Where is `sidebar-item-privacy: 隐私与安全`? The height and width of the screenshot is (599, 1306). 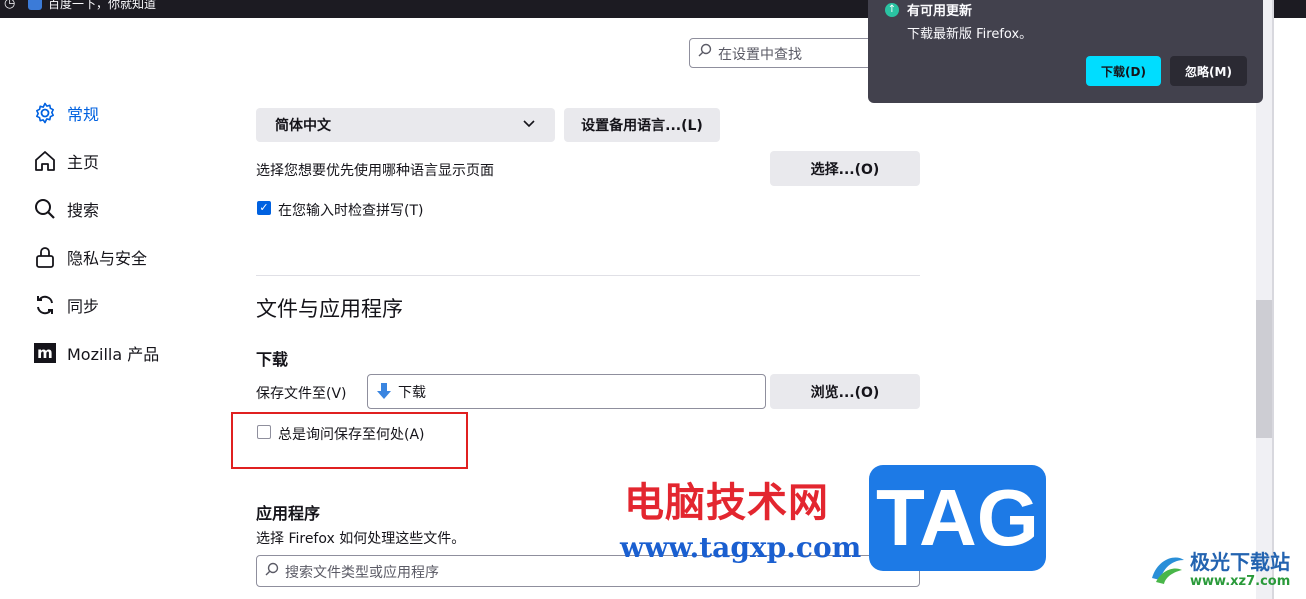
sidebar-item-privacy: 隐私与安全 is located at coordinates (90, 257).